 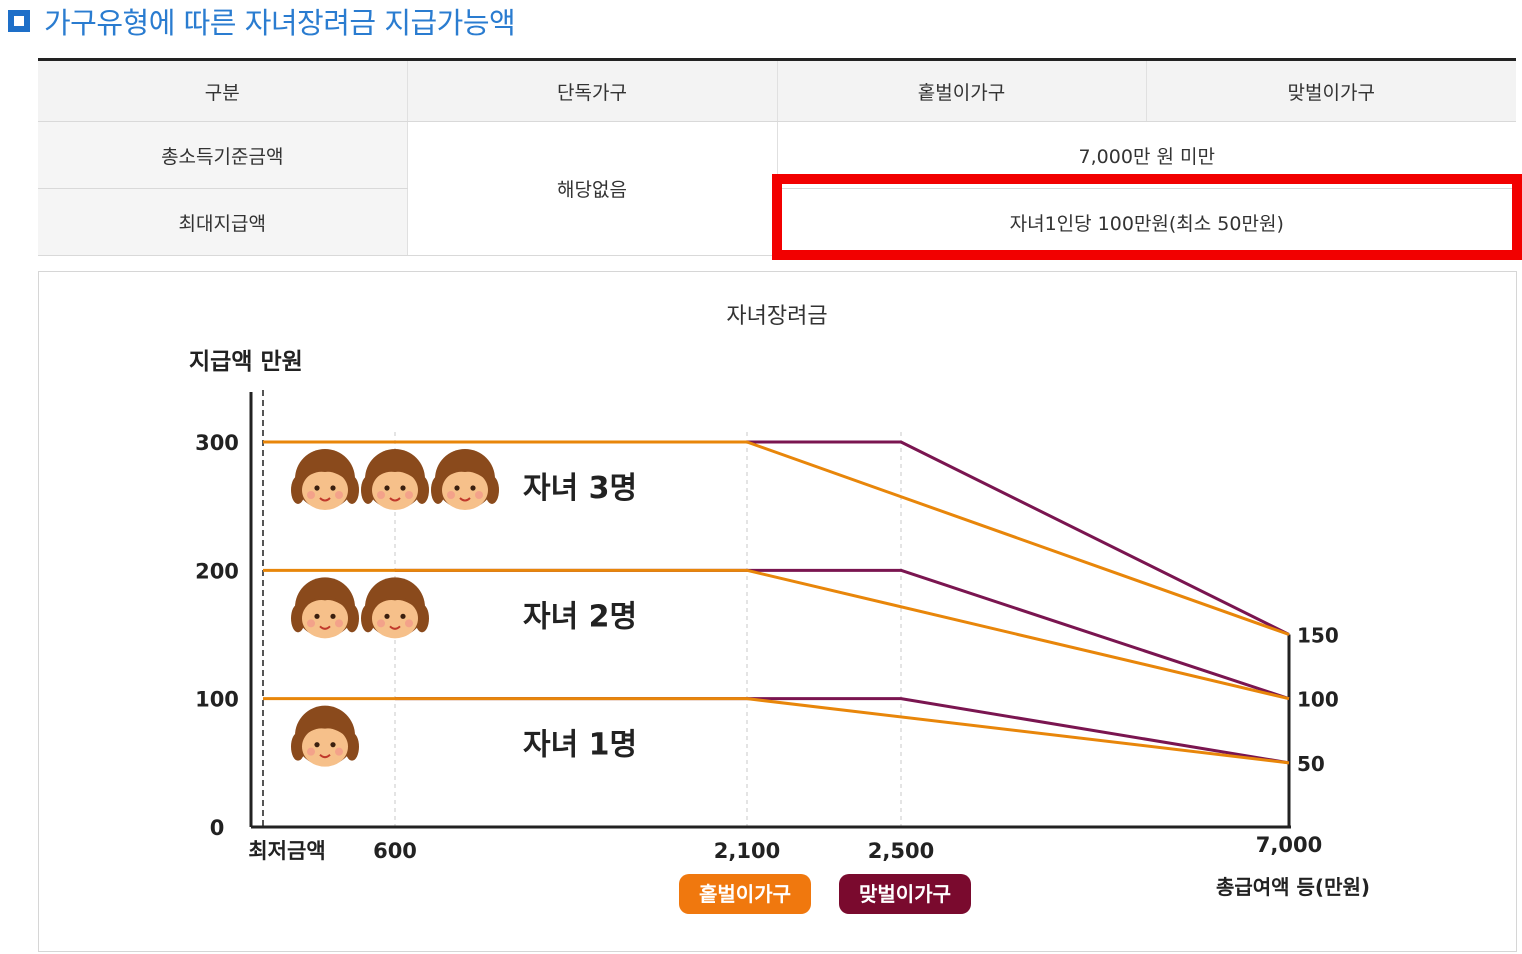 I want to click on section-title: 가구유형에 따른 자녀장려금 지급가능액, so click(x=280, y=23).